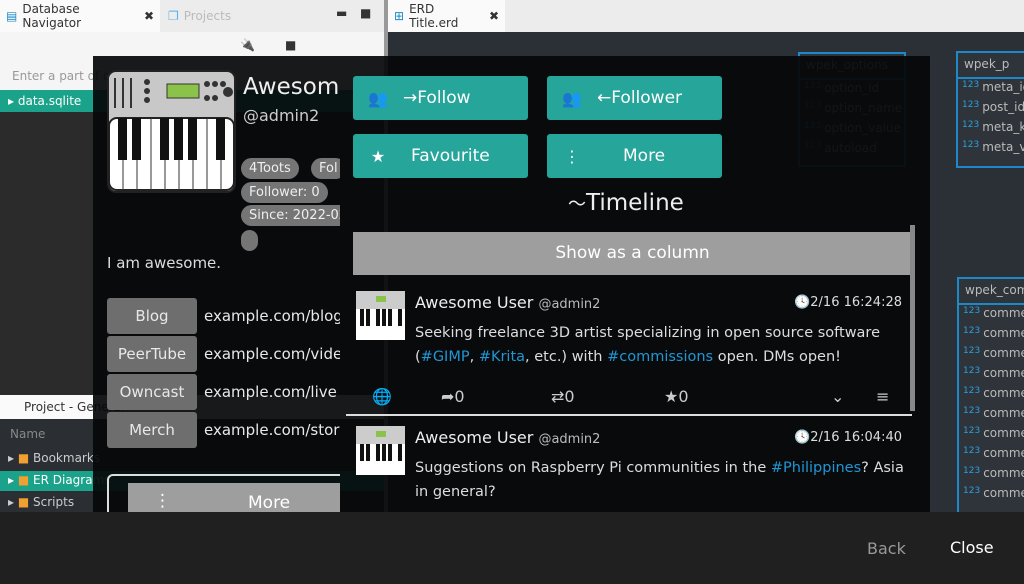 This screenshot has height=584, width=1024. What do you see at coordinates (249, 240) in the screenshot?
I see `empty-badge` at bounding box center [249, 240].